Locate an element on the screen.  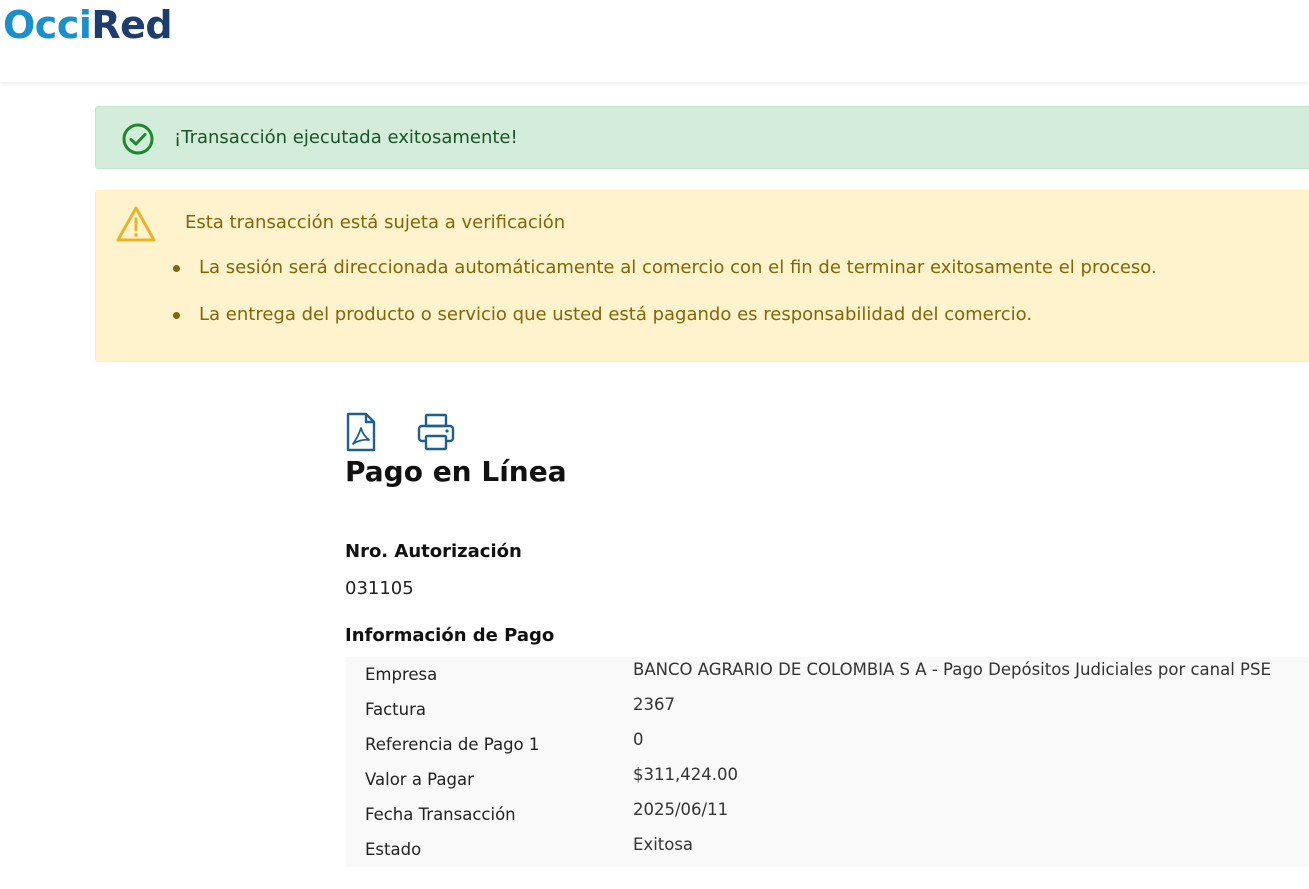
row-value-referencia: 0 is located at coordinates (638, 739).